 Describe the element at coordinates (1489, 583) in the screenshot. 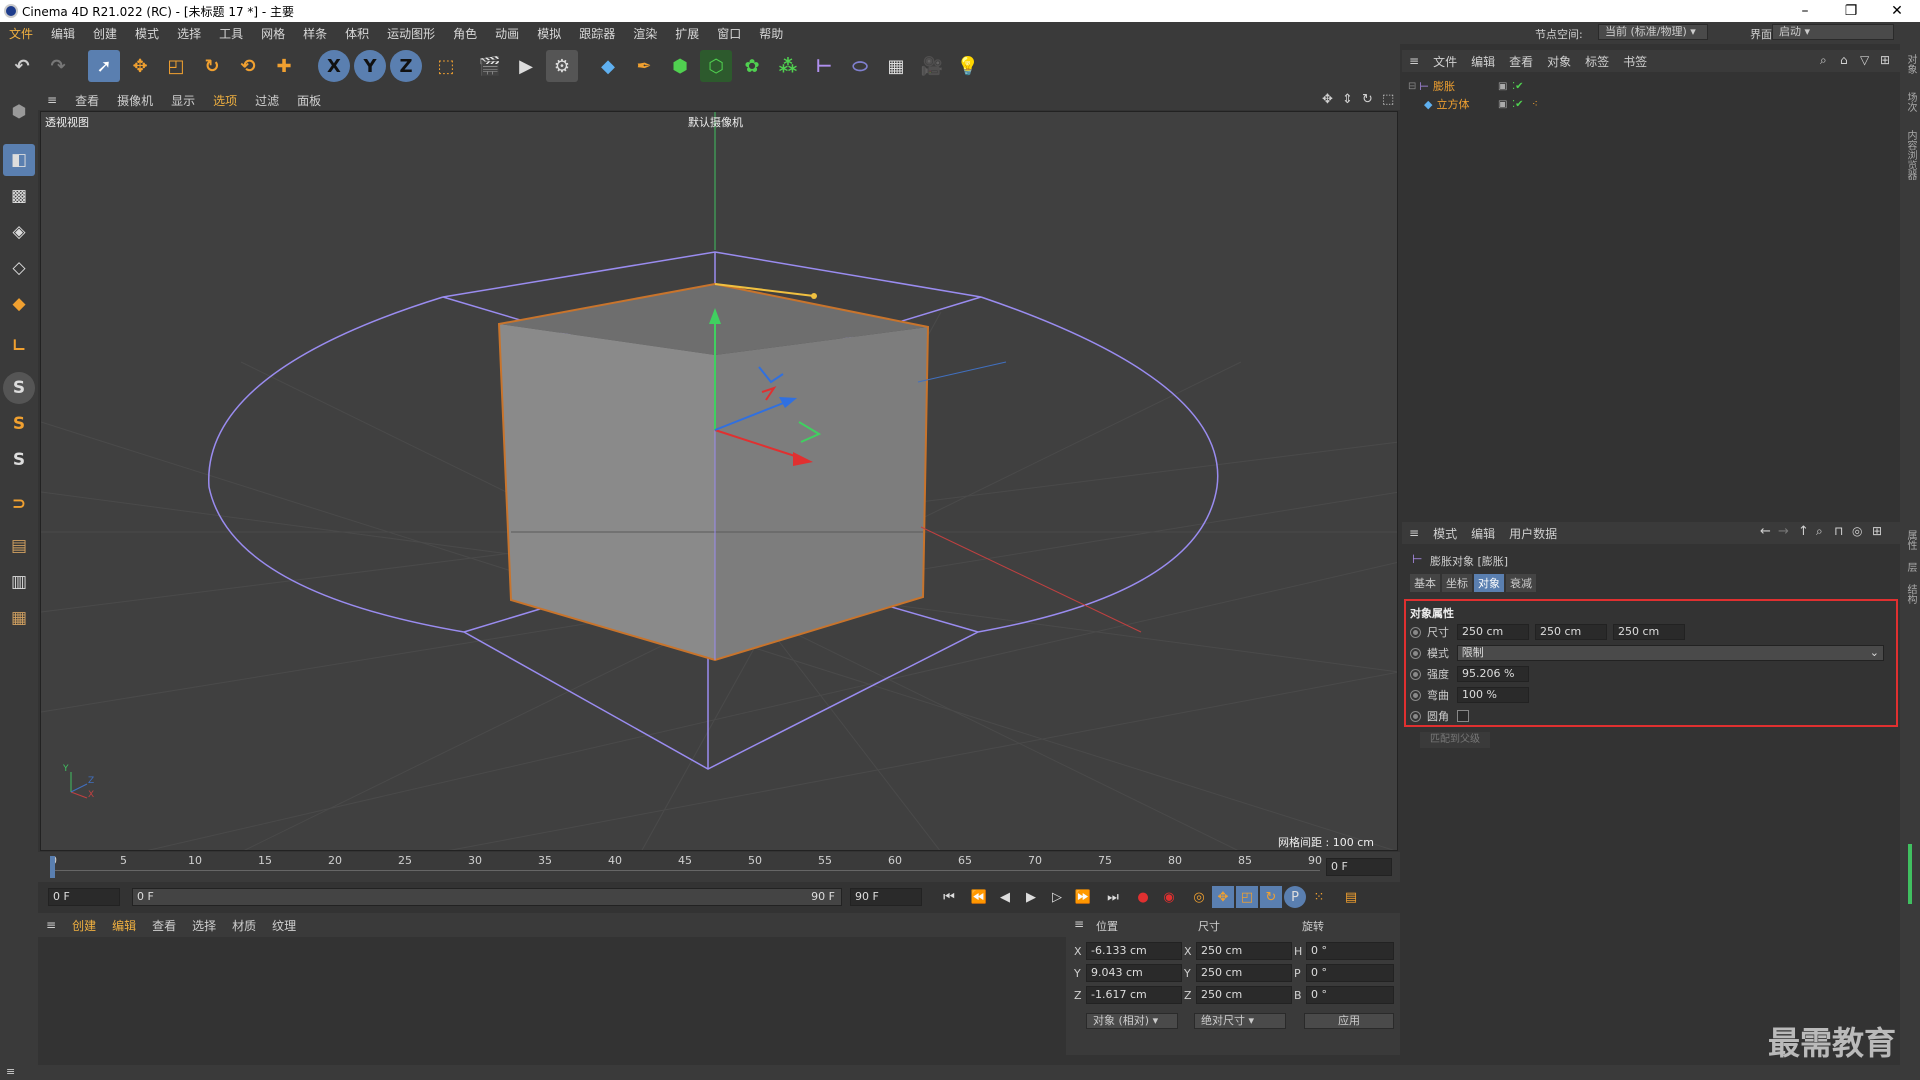

I see `tab-object: 对象` at that location.